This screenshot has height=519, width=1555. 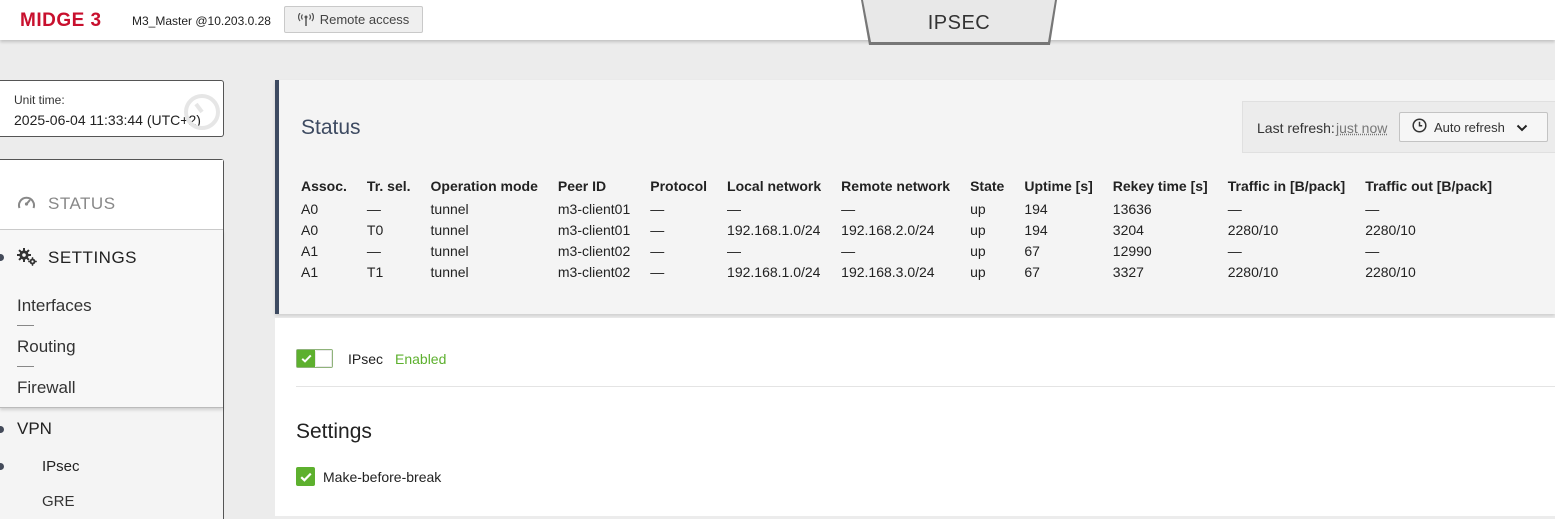 What do you see at coordinates (688, 187) in the screenshot?
I see `column-header: Protocol` at bounding box center [688, 187].